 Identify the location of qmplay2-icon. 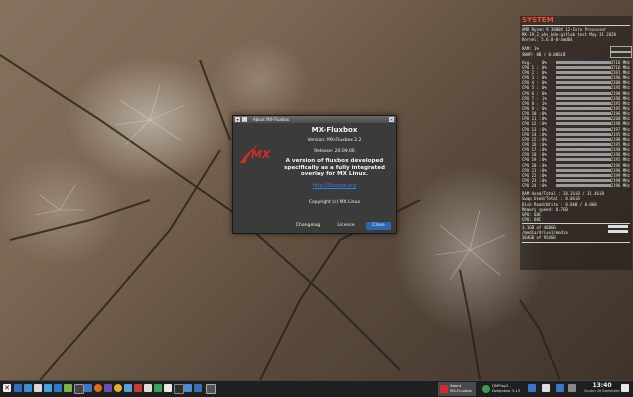
(486, 389).